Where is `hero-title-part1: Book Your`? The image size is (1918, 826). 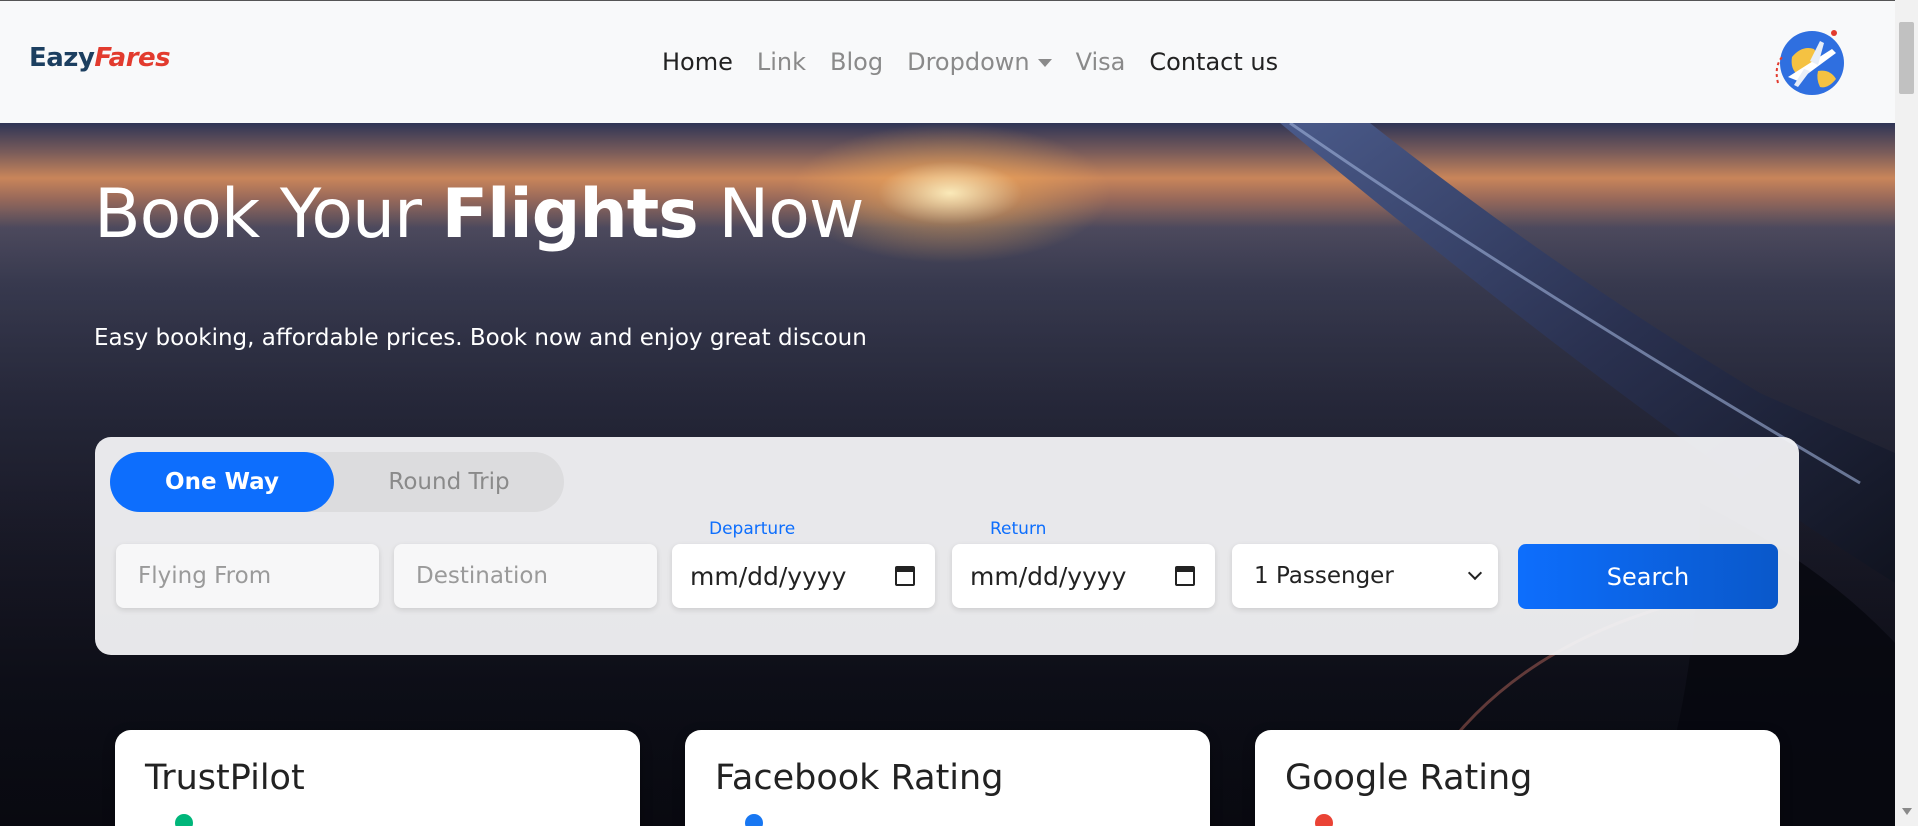 hero-title-part1: Book Your is located at coordinates (268, 214).